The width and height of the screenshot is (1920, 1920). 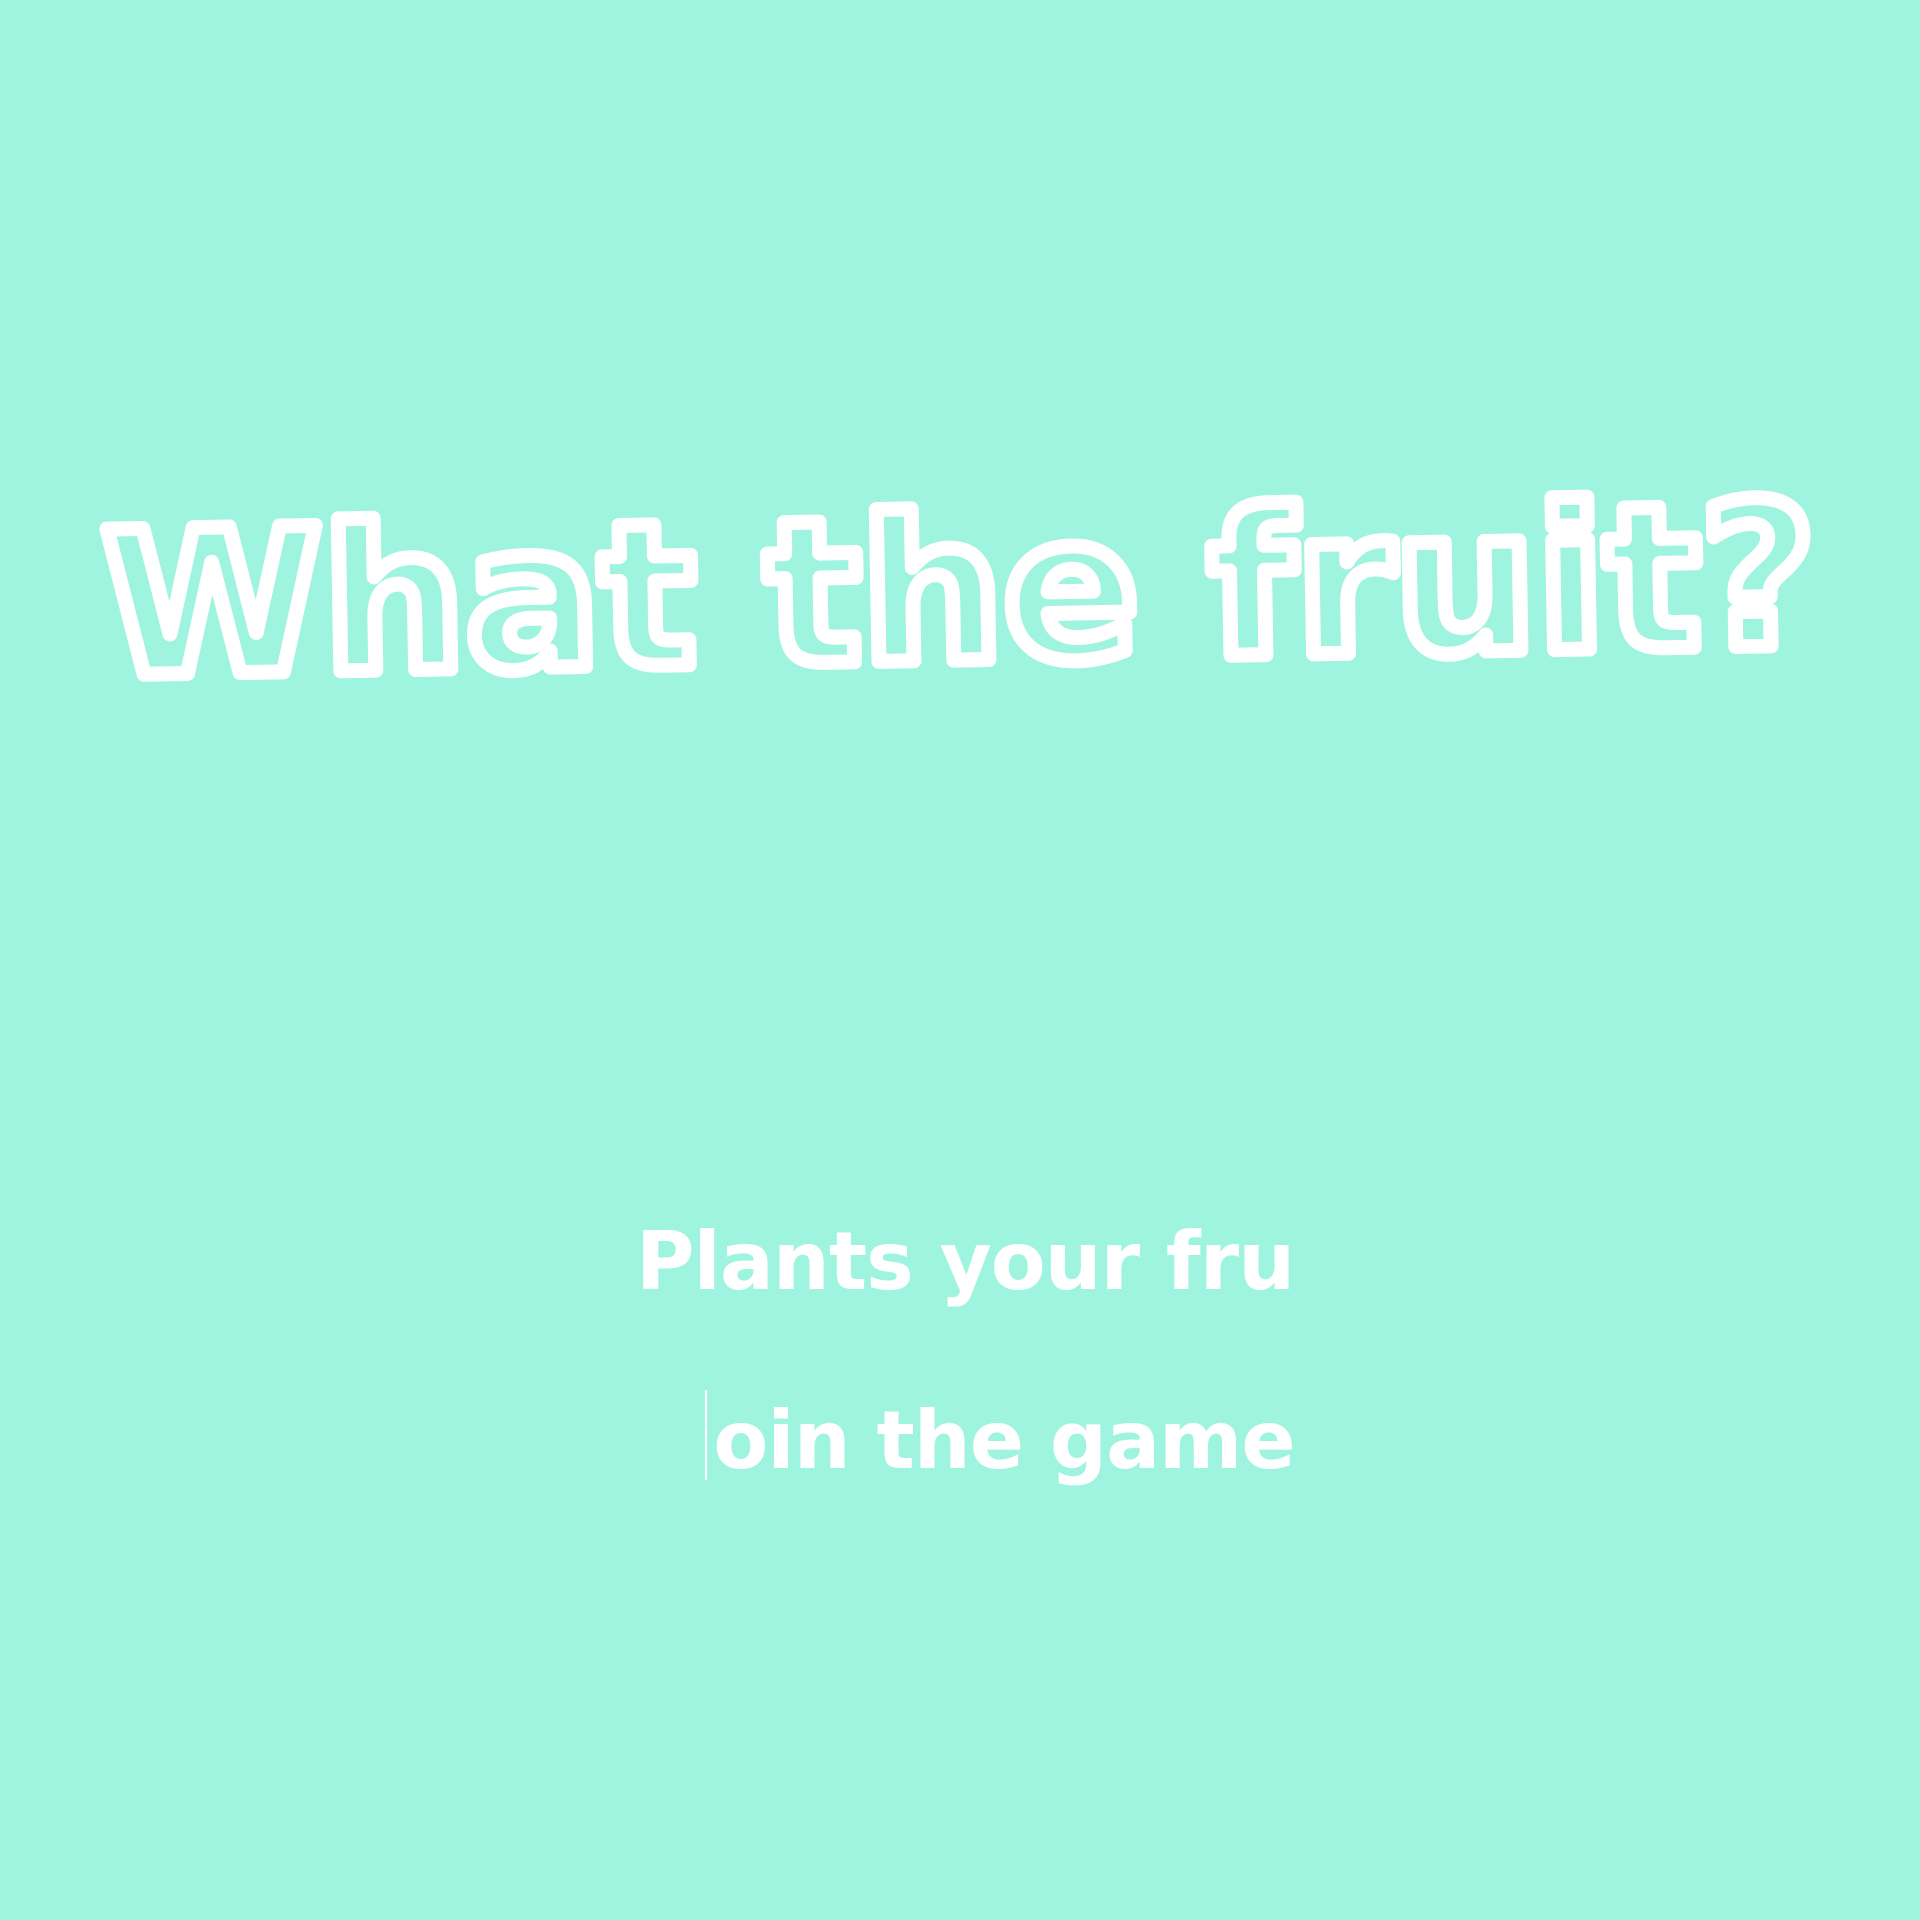 I want to click on game-title: What the fruit?, so click(x=959, y=591).